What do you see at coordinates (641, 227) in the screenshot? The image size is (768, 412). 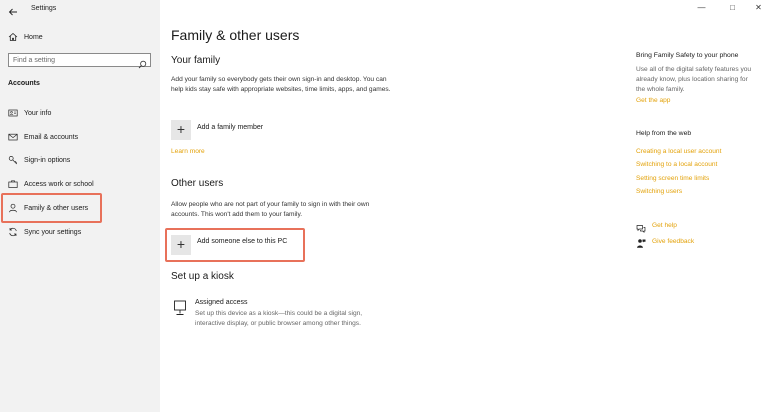 I see `chat-help-icon` at bounding box center [641, 227].